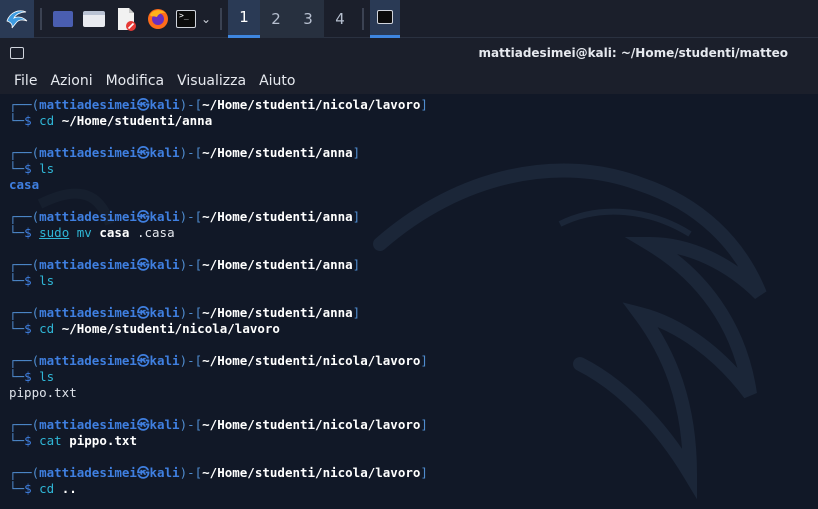 This screenshot has width=818, height=509. Describe the element at coordinates (103, 440) in the screenshot. I see `command-arg: pippo.txt` at that location.